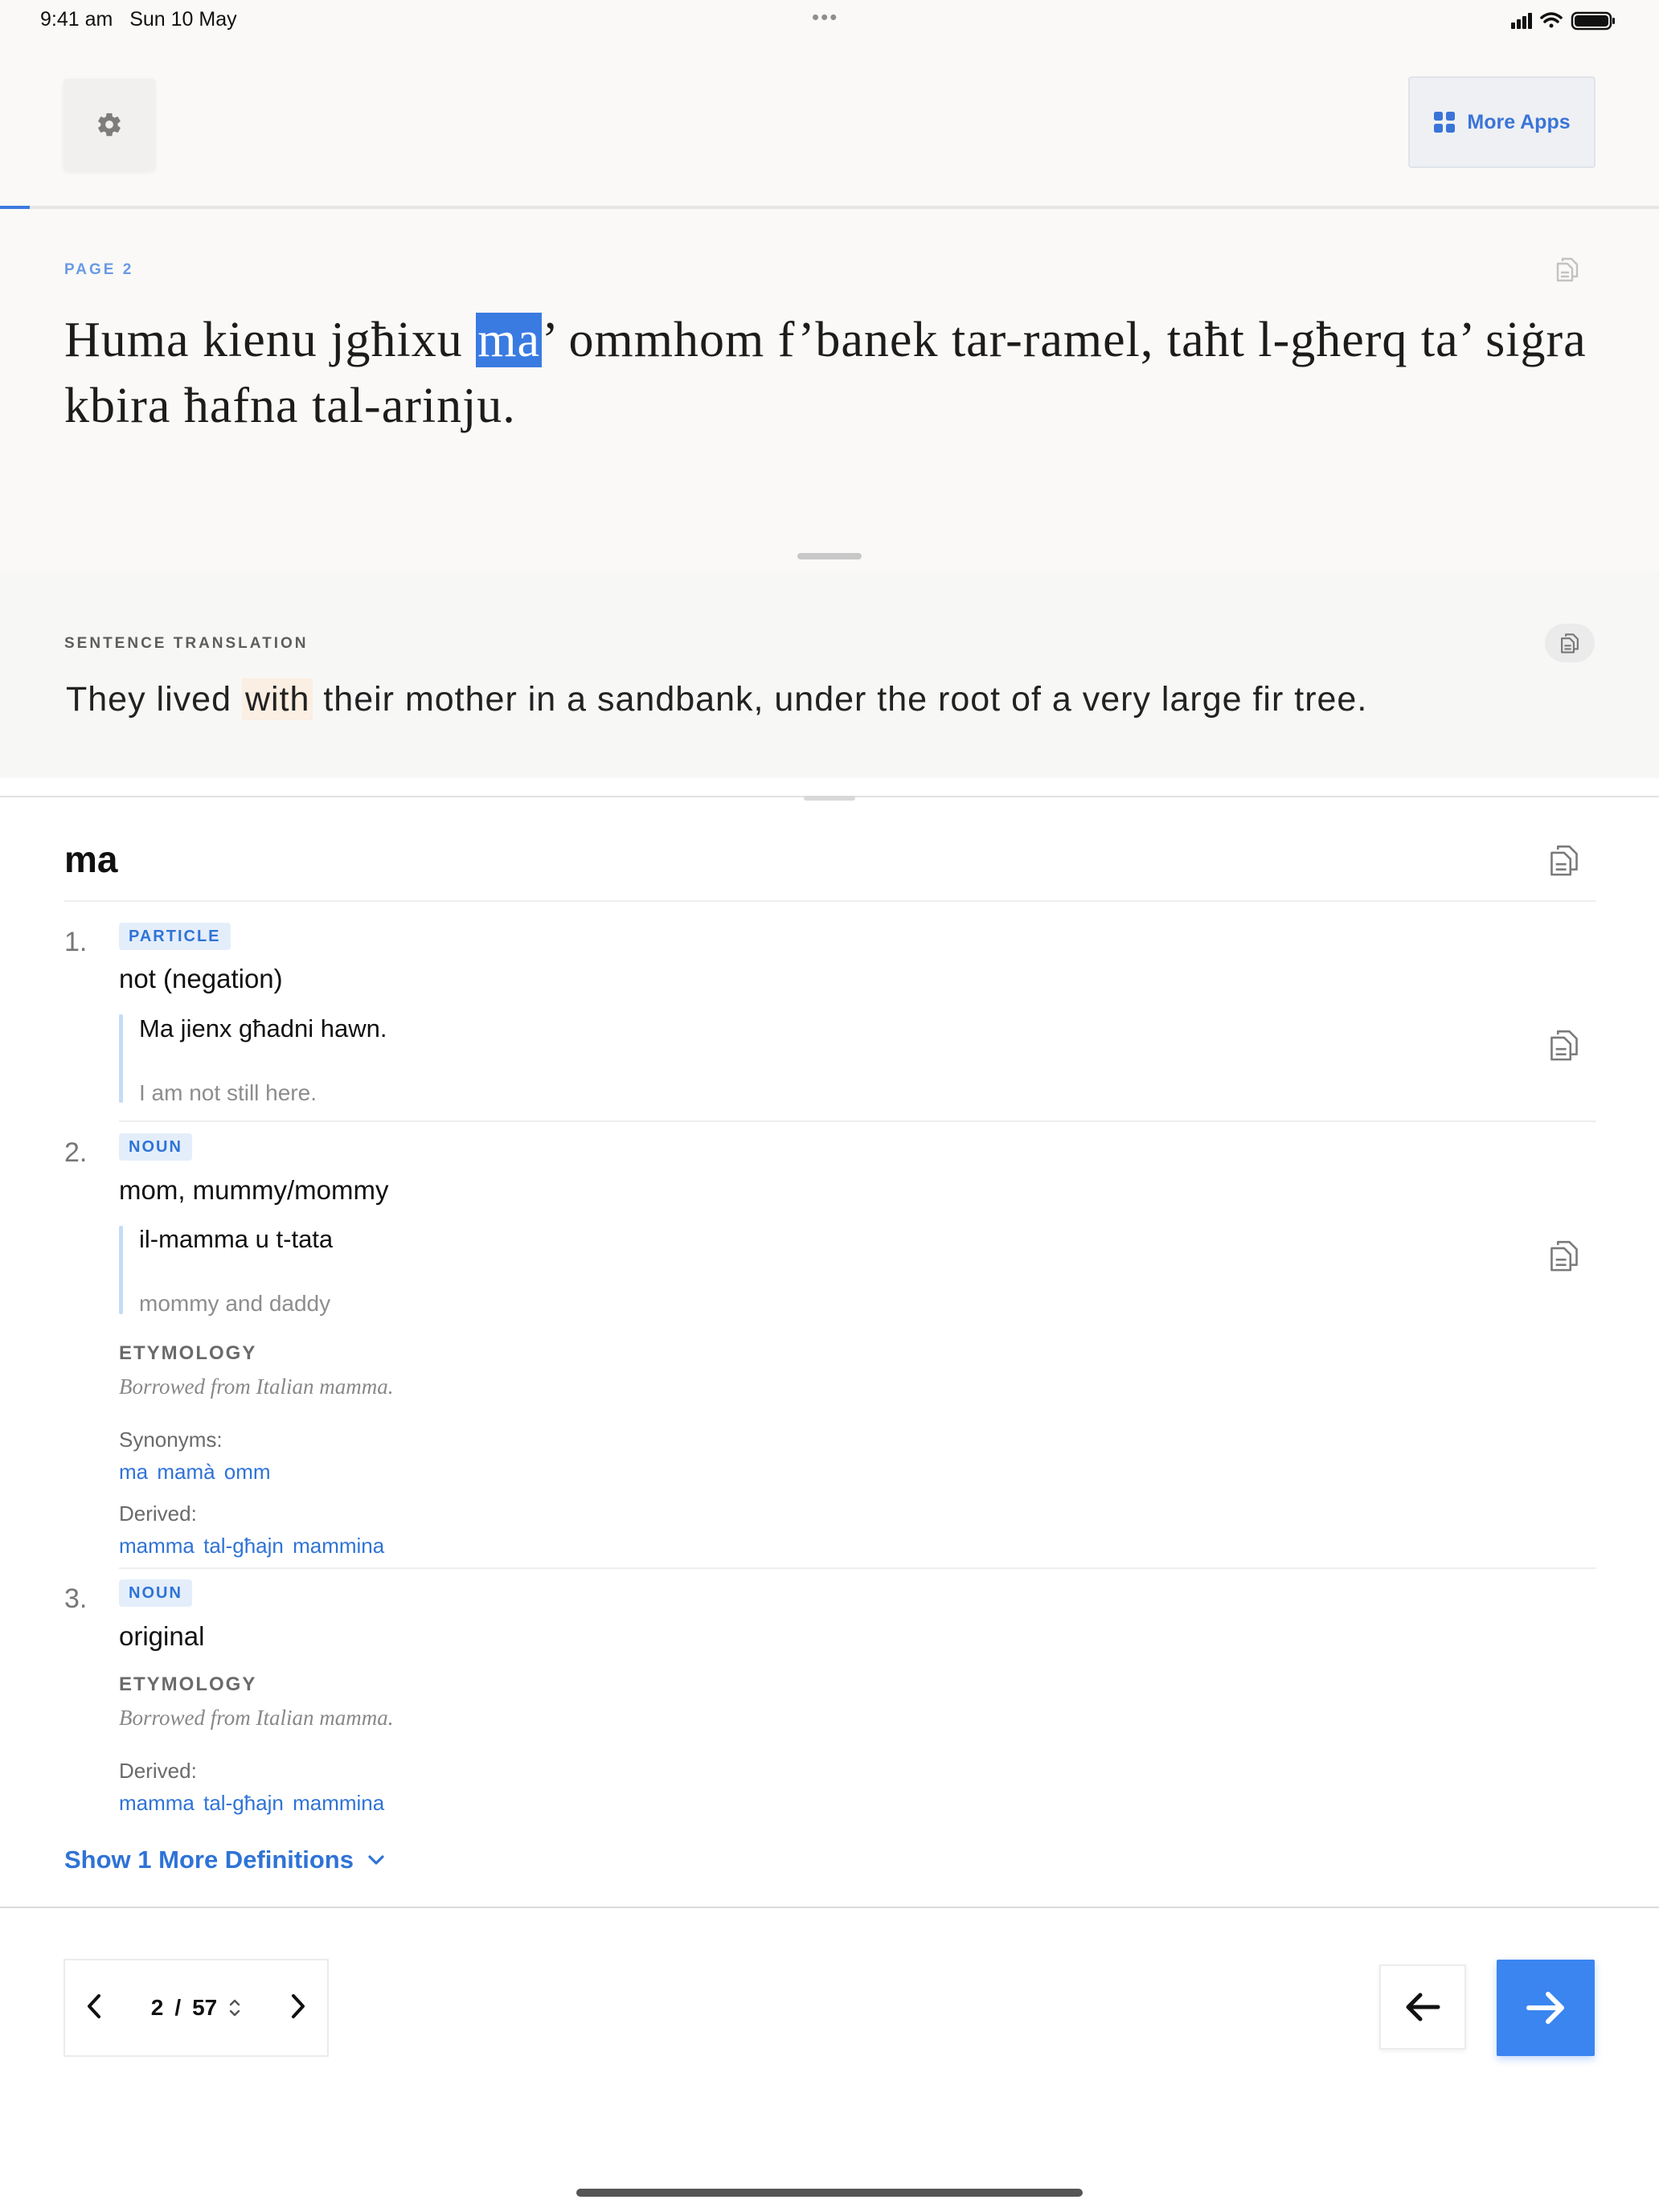  Describe the element at coordinates (1593, 21) in the screenshot. I see `battery-icon` at that location.